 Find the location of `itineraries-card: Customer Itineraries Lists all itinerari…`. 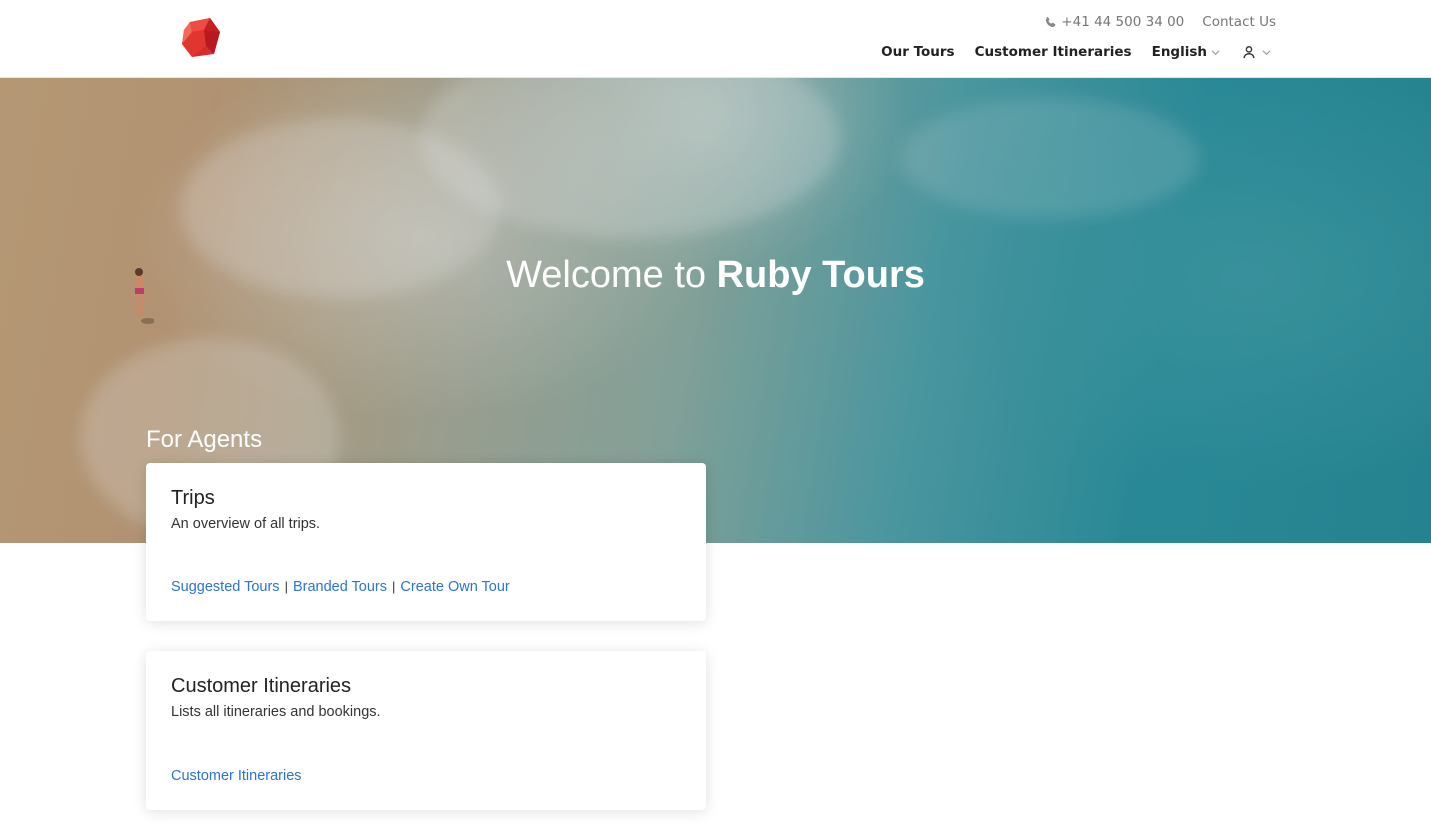

itineraries-card: Customer Itineraries Lists all itinerari… is located at coordinates (426, 730).